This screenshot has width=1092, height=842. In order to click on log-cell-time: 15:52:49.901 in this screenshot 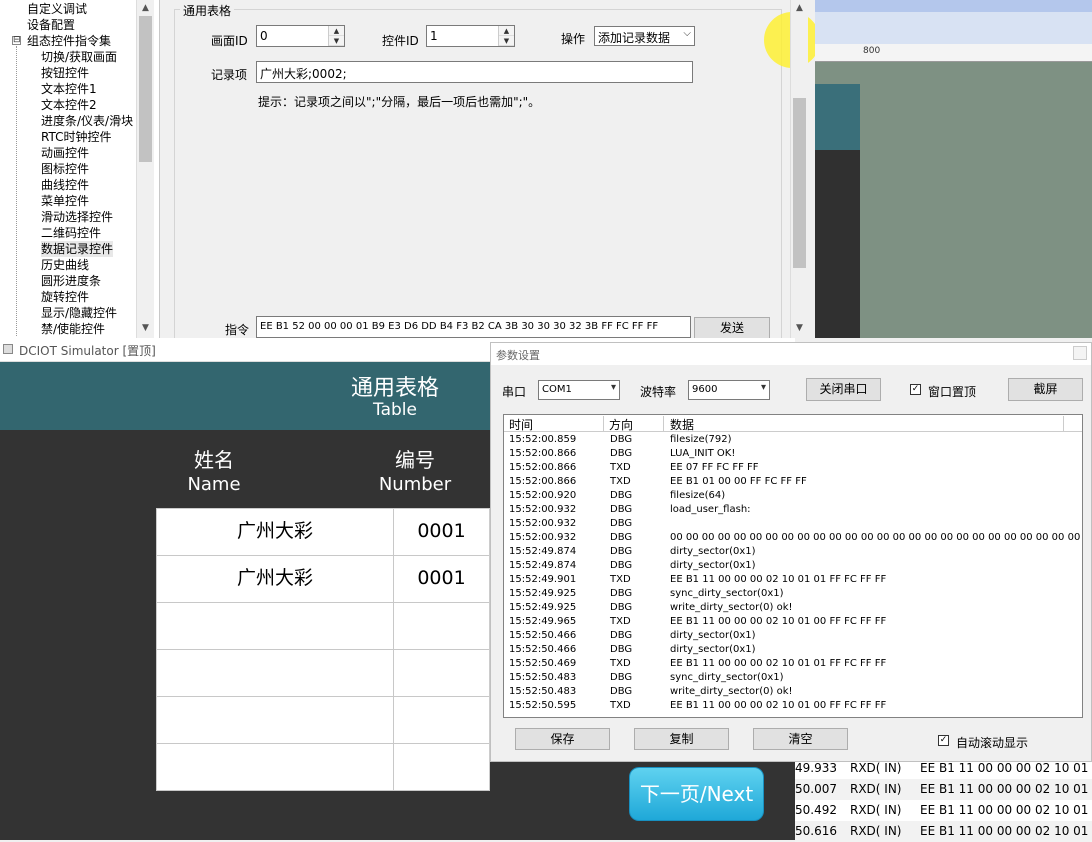, I will do `click(543, 579)`.